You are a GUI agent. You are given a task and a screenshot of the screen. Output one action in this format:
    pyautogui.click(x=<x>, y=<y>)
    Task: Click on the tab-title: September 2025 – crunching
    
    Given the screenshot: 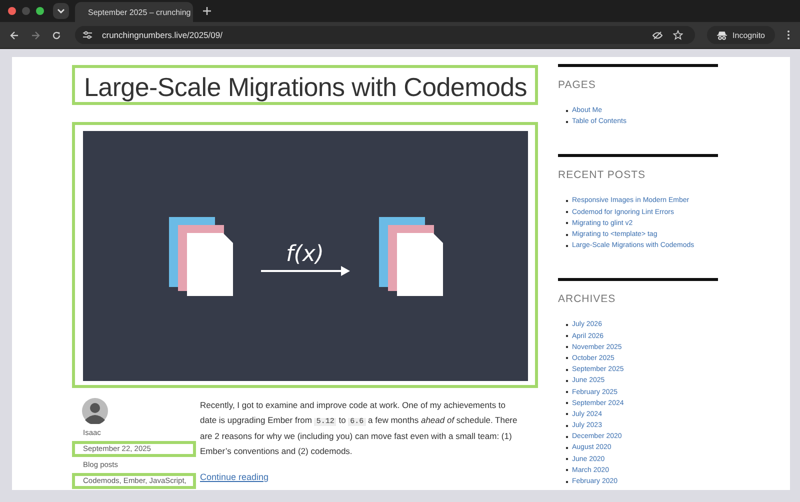 What is the action you would take?
    pyautogui.click(x=139, y=12)
    